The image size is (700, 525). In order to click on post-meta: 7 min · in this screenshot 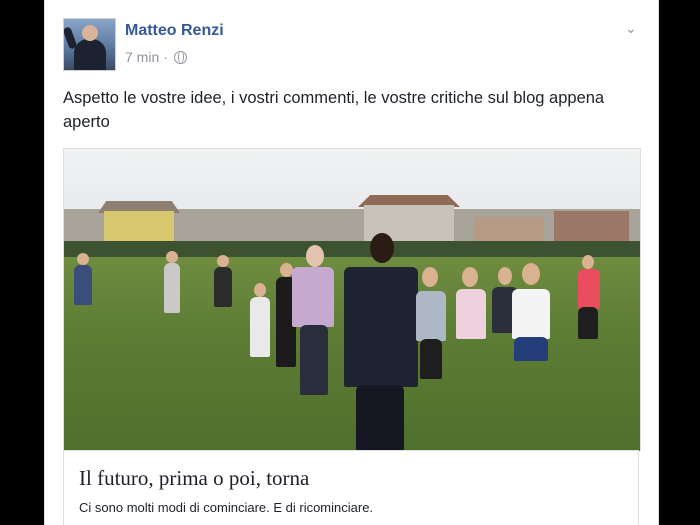, I will do `click(156, 57)`.